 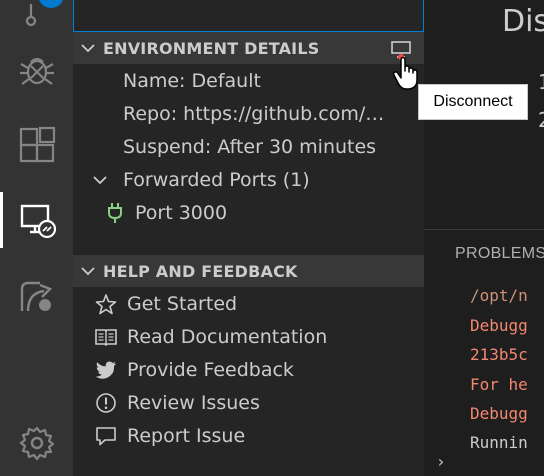 I want to click on terminal-line: /opt/n, so click(x=499, y=295).